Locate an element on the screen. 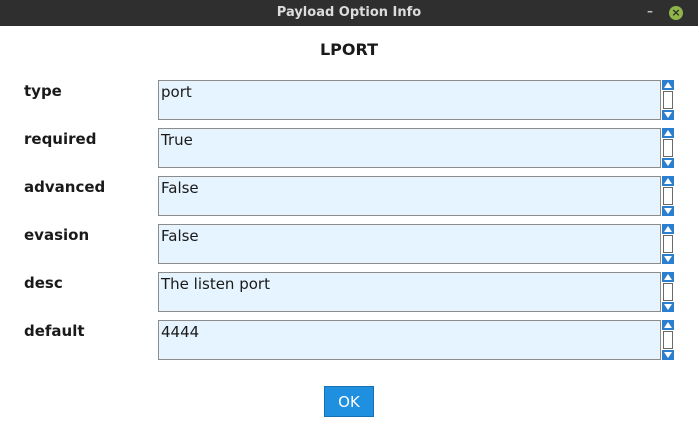  ok-button: OK is located at coordinates (349, 401).